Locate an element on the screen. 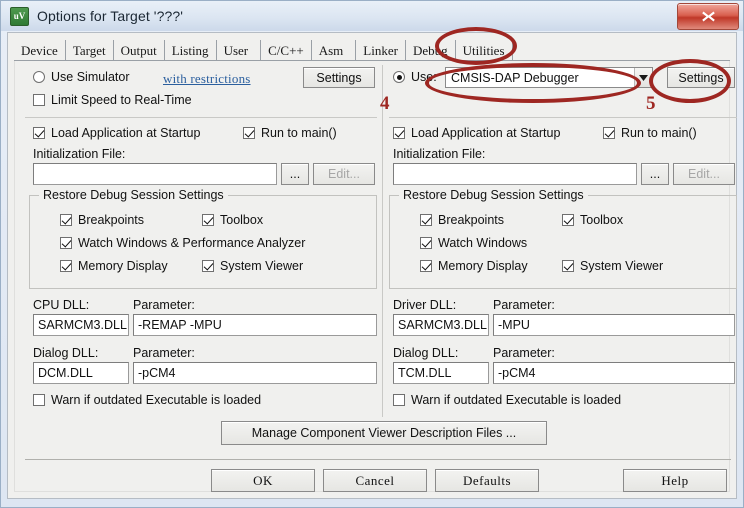 The width and height of the screenshot is (744, 508). right-divider is located at coordinates (563, 117).